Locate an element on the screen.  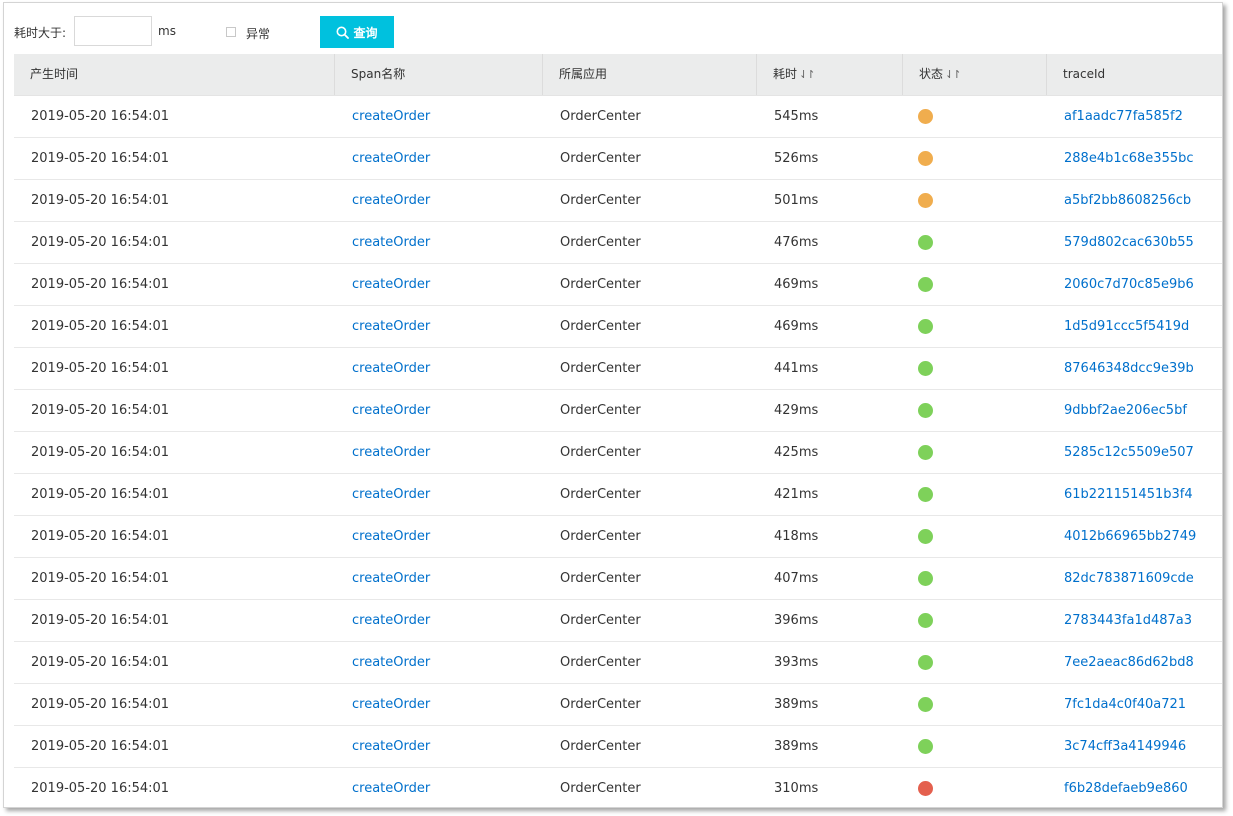
cell-duration: 469ms is located at coordinates (796, 326).